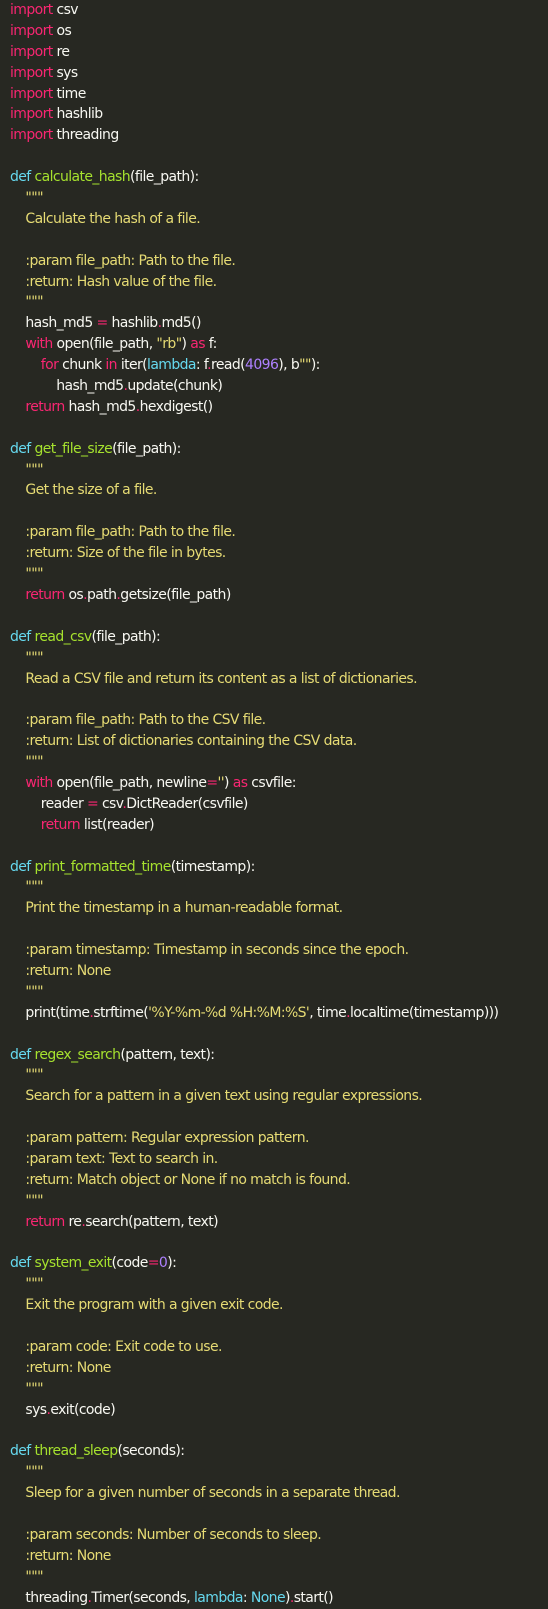 This screenshot has width=548, height=1609. I want to click on code-line: import time, so click(279, 94).